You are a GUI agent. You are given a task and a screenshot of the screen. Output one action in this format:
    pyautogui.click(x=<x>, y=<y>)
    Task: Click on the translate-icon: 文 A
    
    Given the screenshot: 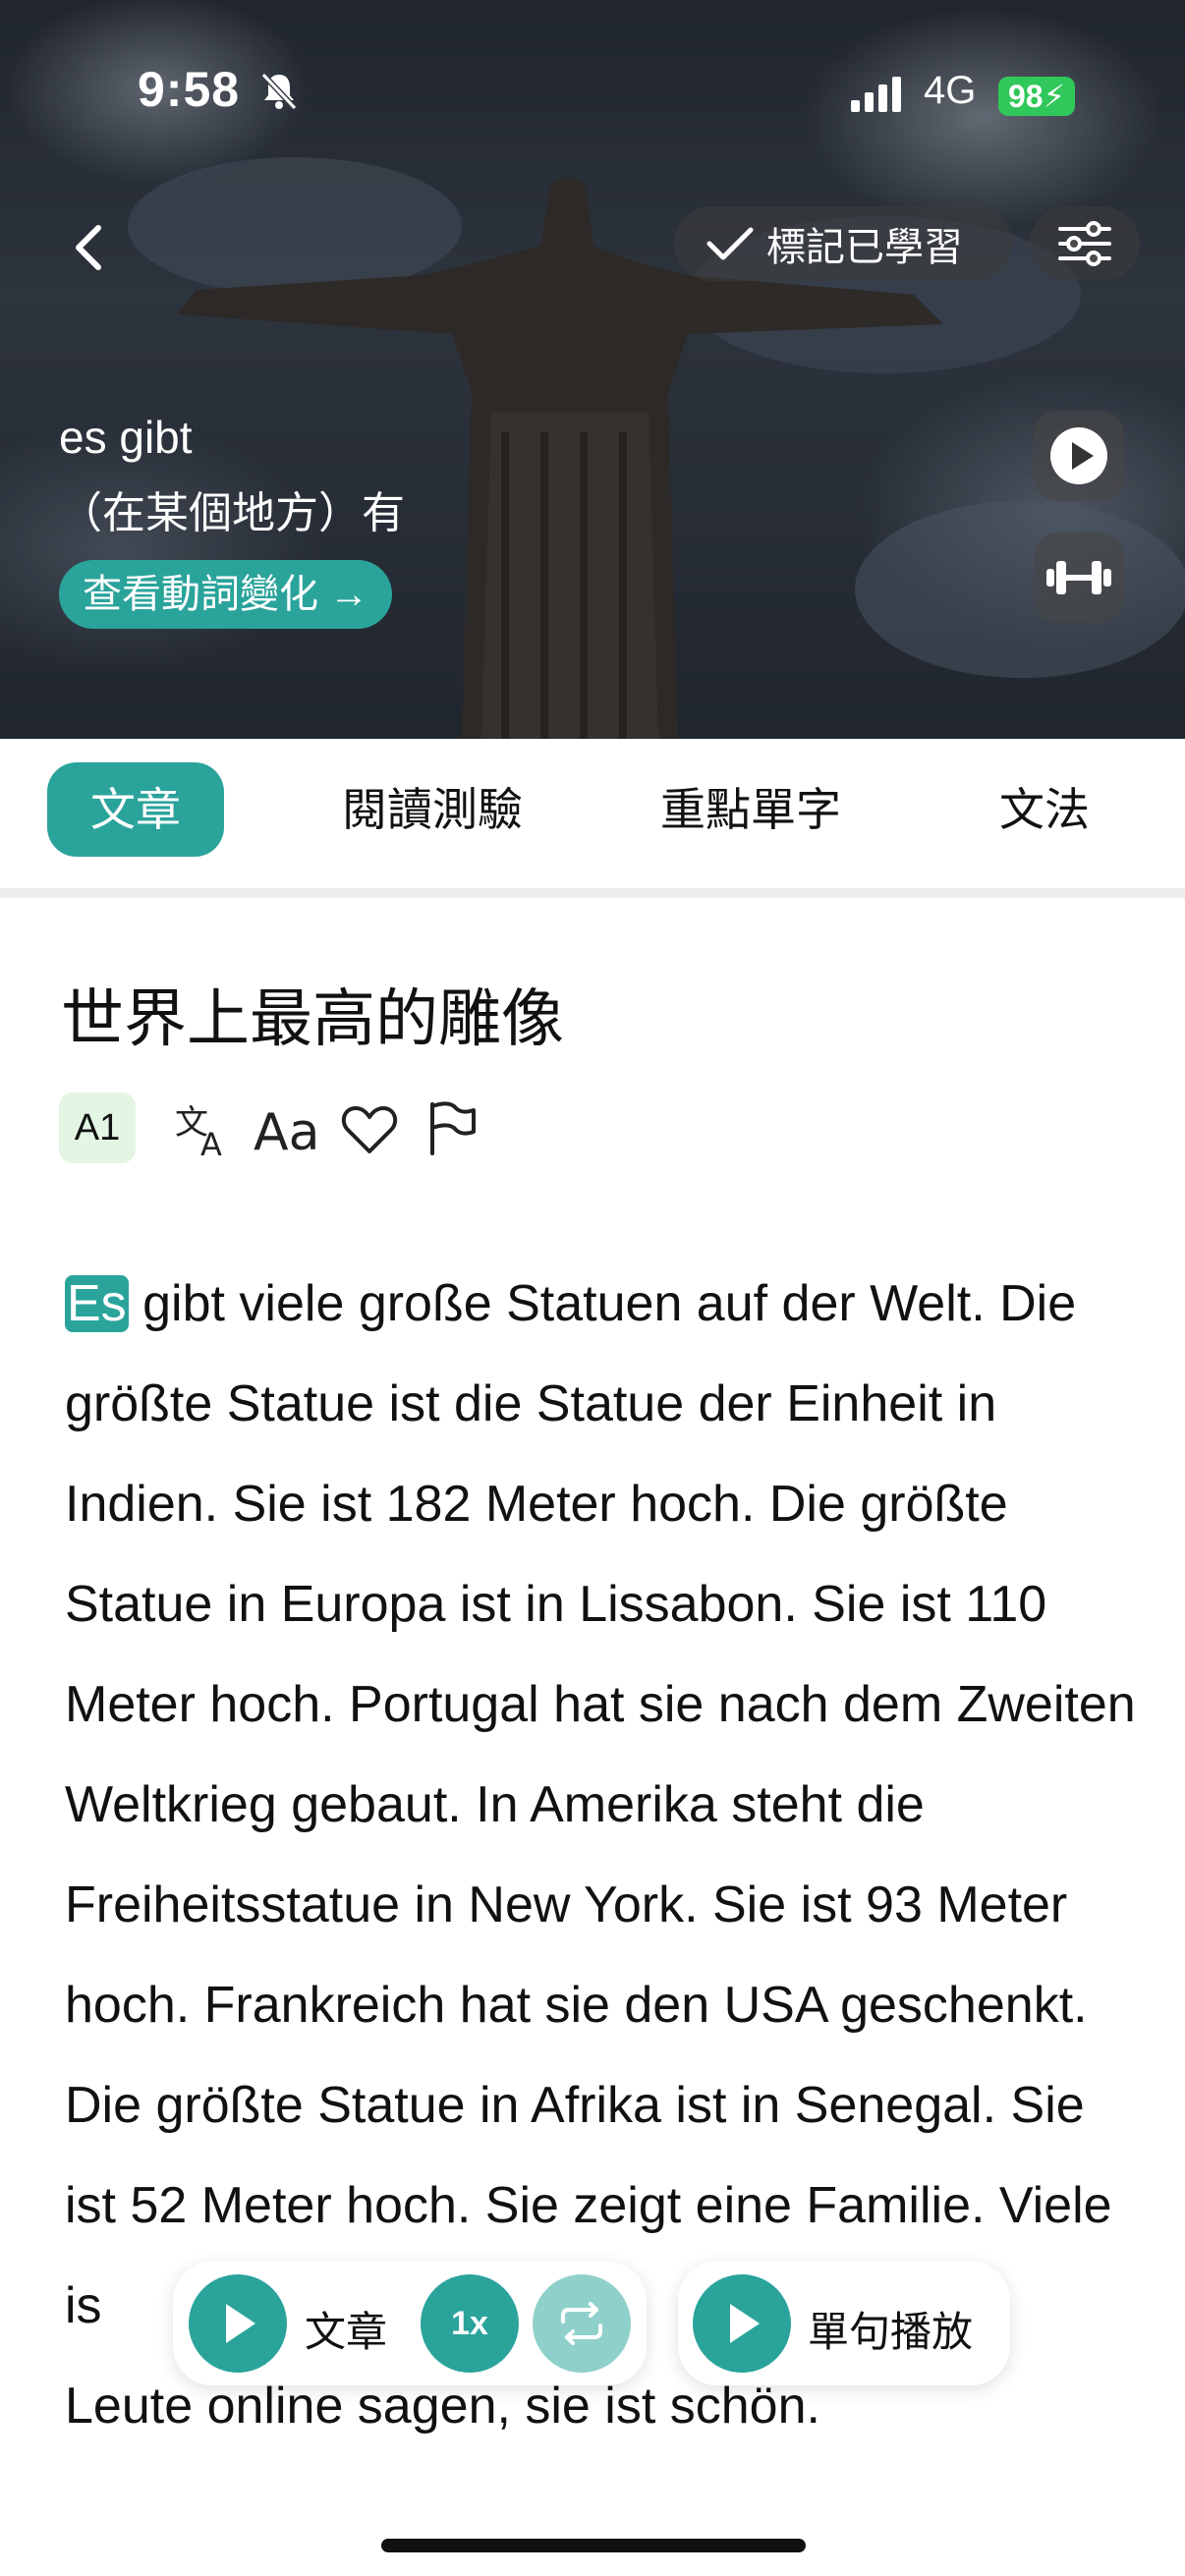 What is the action you would take?
    pyautogui.click(x=202, y=1129)
    